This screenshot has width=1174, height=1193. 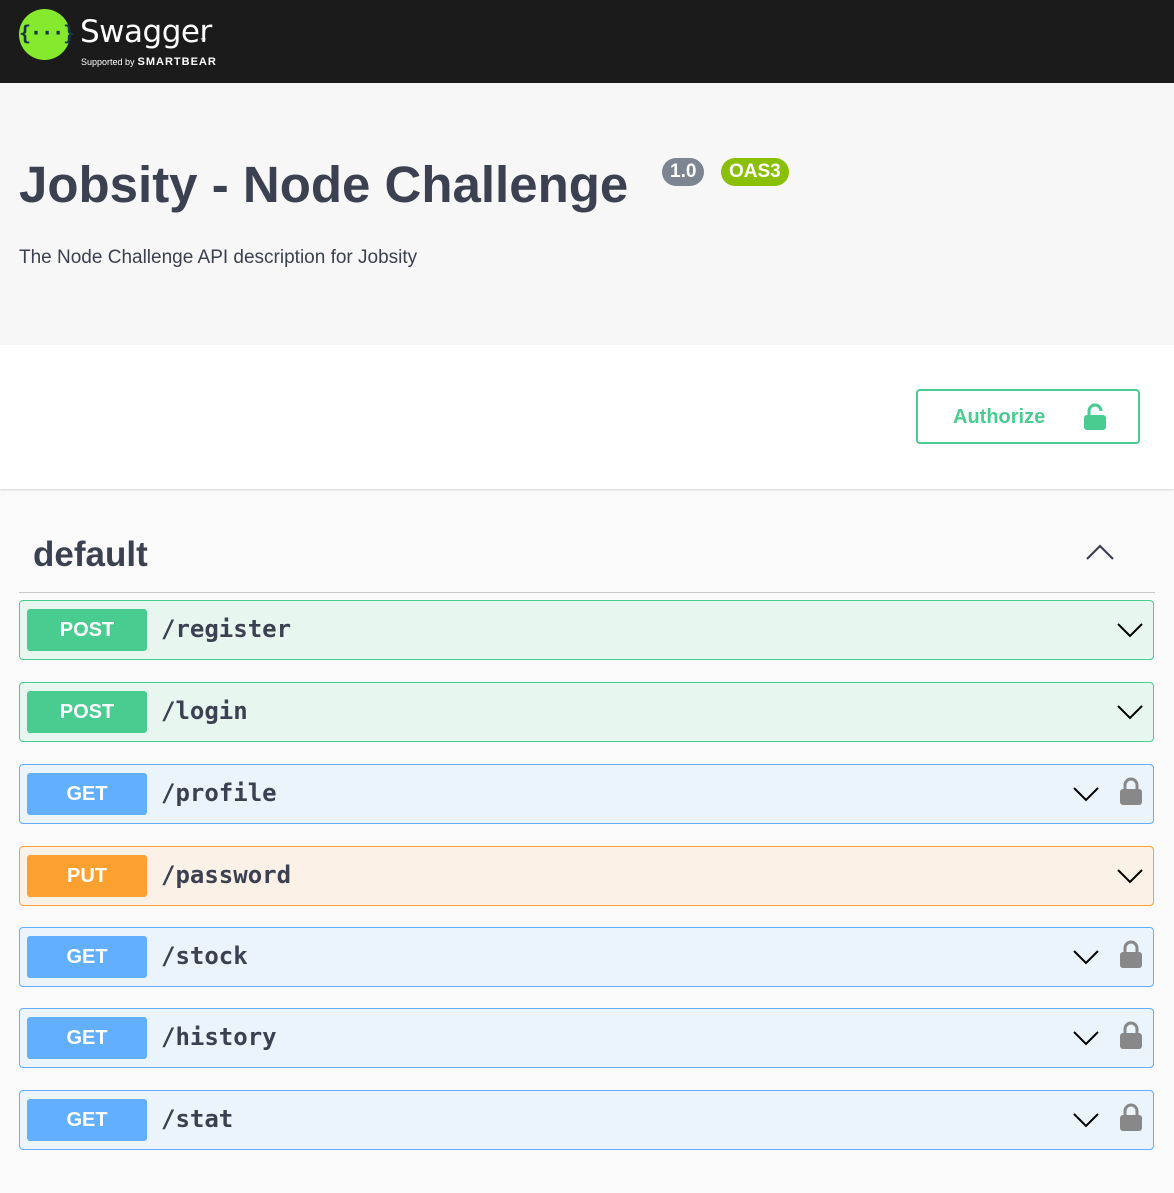 What do you see at coordinates (197, 1119) in the screenshot?
I see `operation-path: /stat` at bounding box center [197, 1119].